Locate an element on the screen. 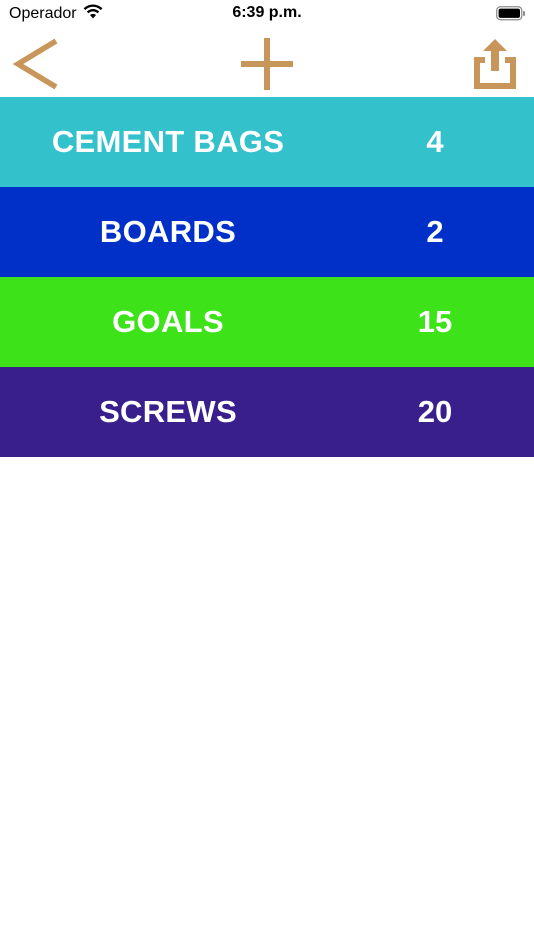  share-icon is located at coordinates (495, 64).